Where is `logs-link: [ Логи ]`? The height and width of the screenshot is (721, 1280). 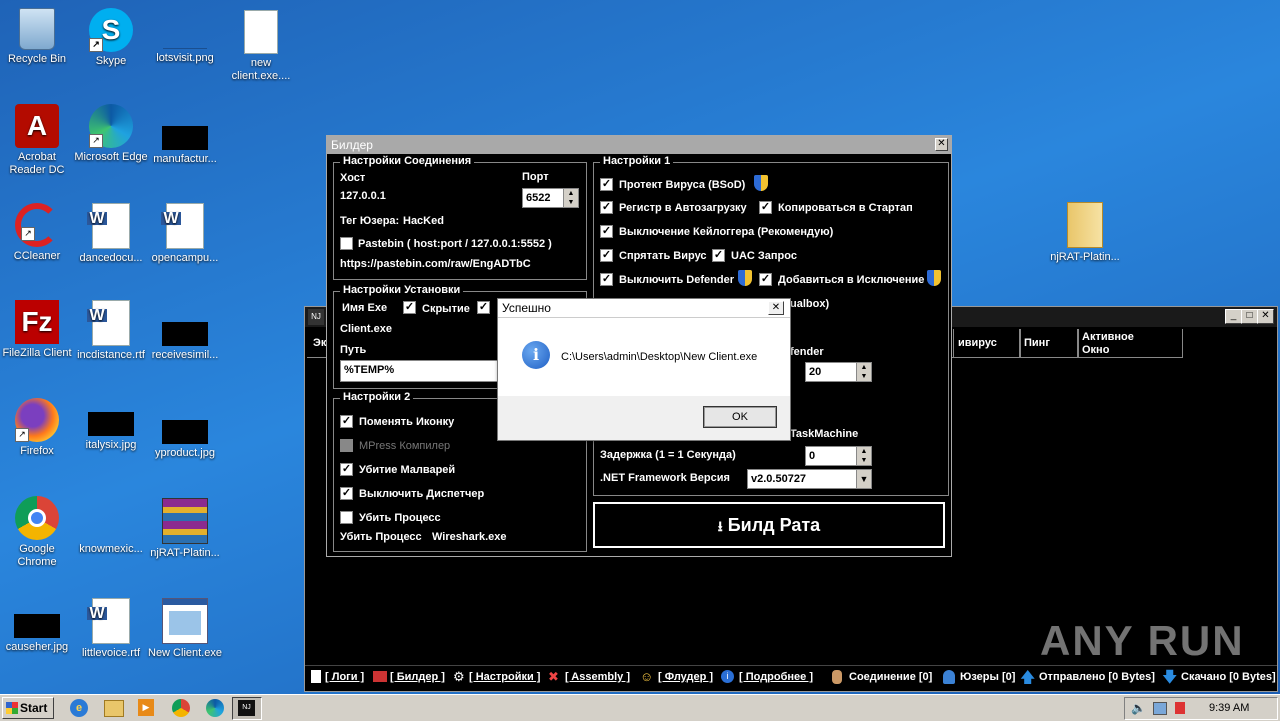
logs-link: [ Логи ] is located at coordinates (344, 677).